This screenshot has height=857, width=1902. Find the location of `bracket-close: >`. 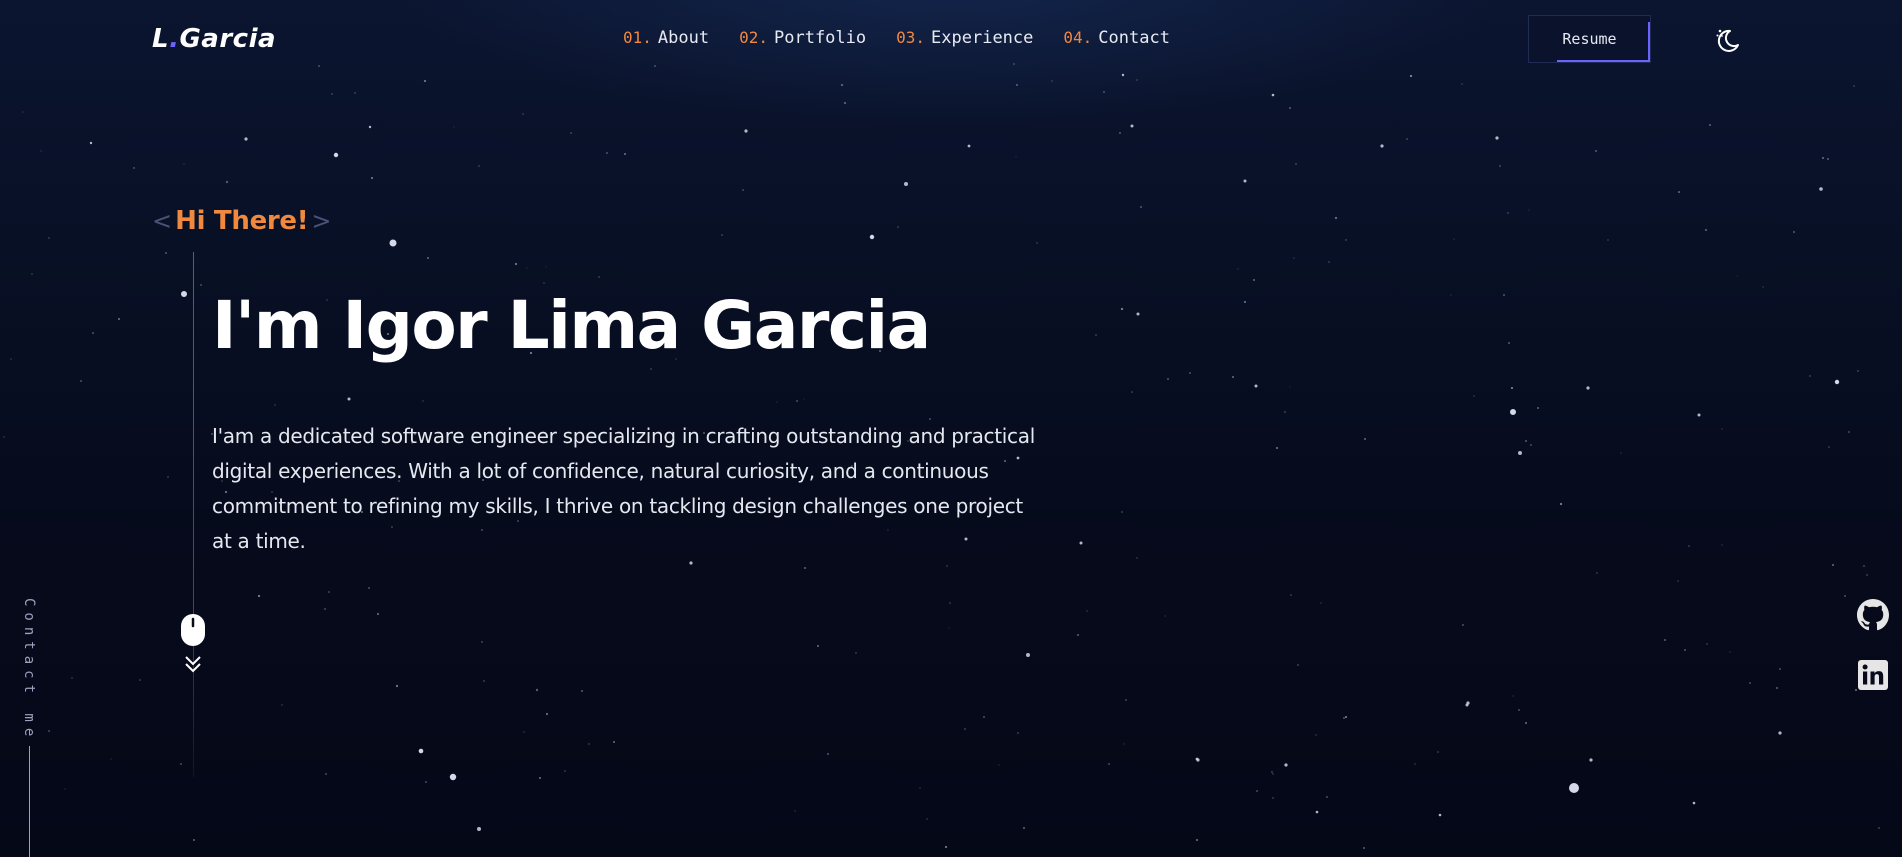

bracket-close: > is located at coordinates (321, 221).